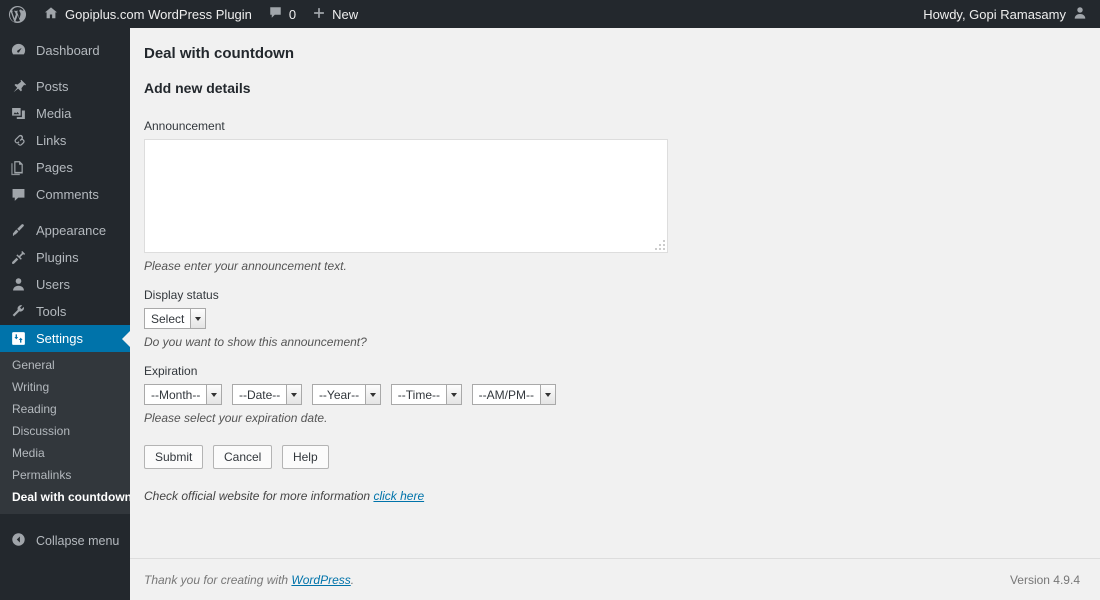 The width and height of the screenshot is (1100, 600). I want to click on footer-thanks: Thank you for creating with WordPress., so click(249, 580).